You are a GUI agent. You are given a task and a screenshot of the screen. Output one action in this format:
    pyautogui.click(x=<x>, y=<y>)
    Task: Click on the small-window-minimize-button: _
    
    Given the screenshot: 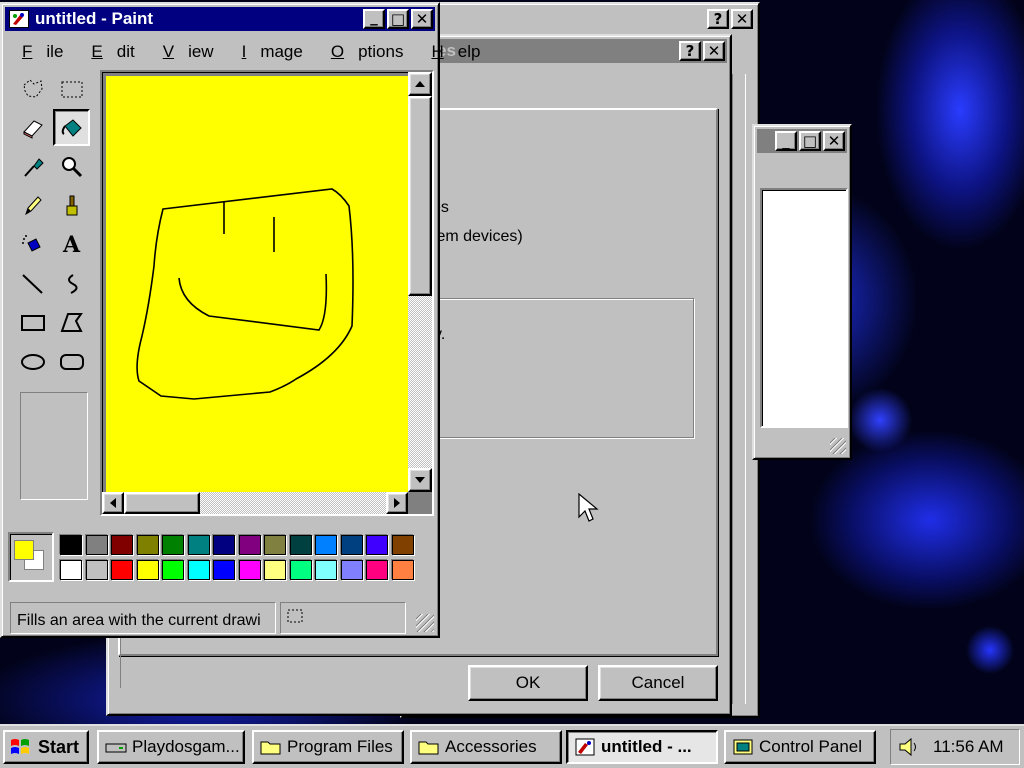 What is the action you would take?
    pyautogui.click(x=786, y=141)
    